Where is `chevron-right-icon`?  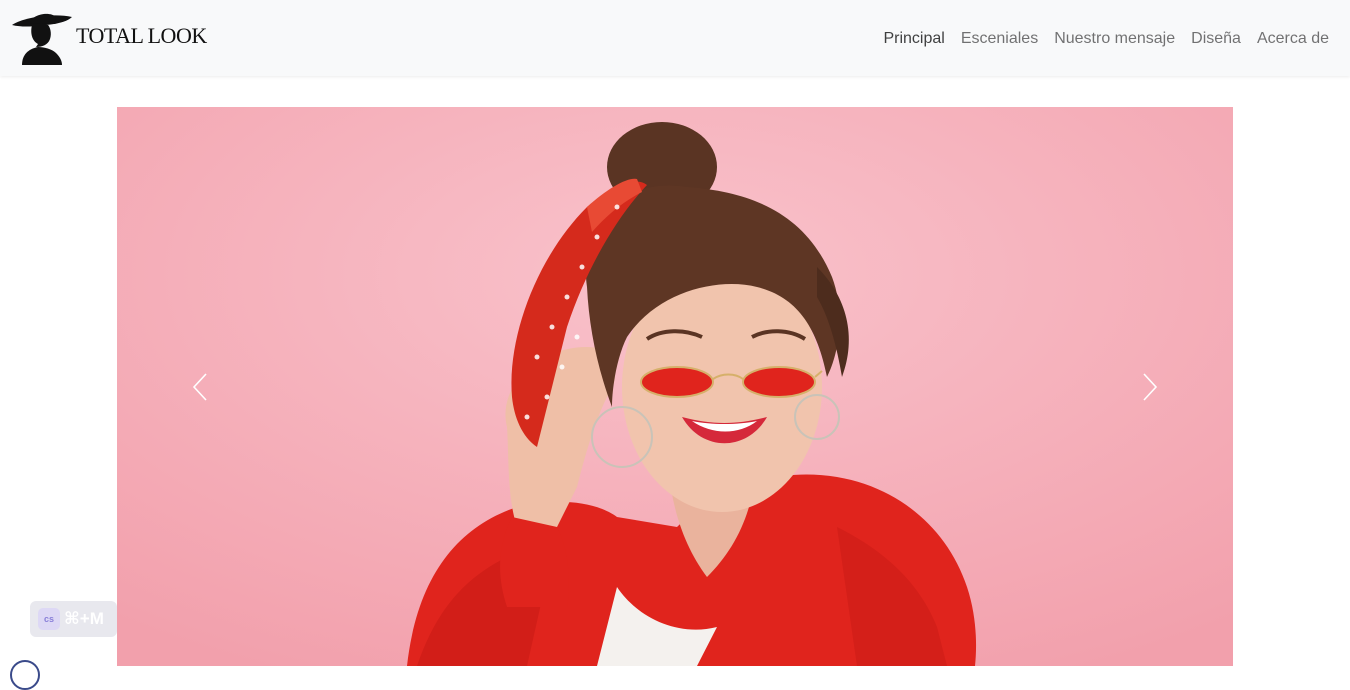 chevron-right-icon is located at coordinates (1150, 387).